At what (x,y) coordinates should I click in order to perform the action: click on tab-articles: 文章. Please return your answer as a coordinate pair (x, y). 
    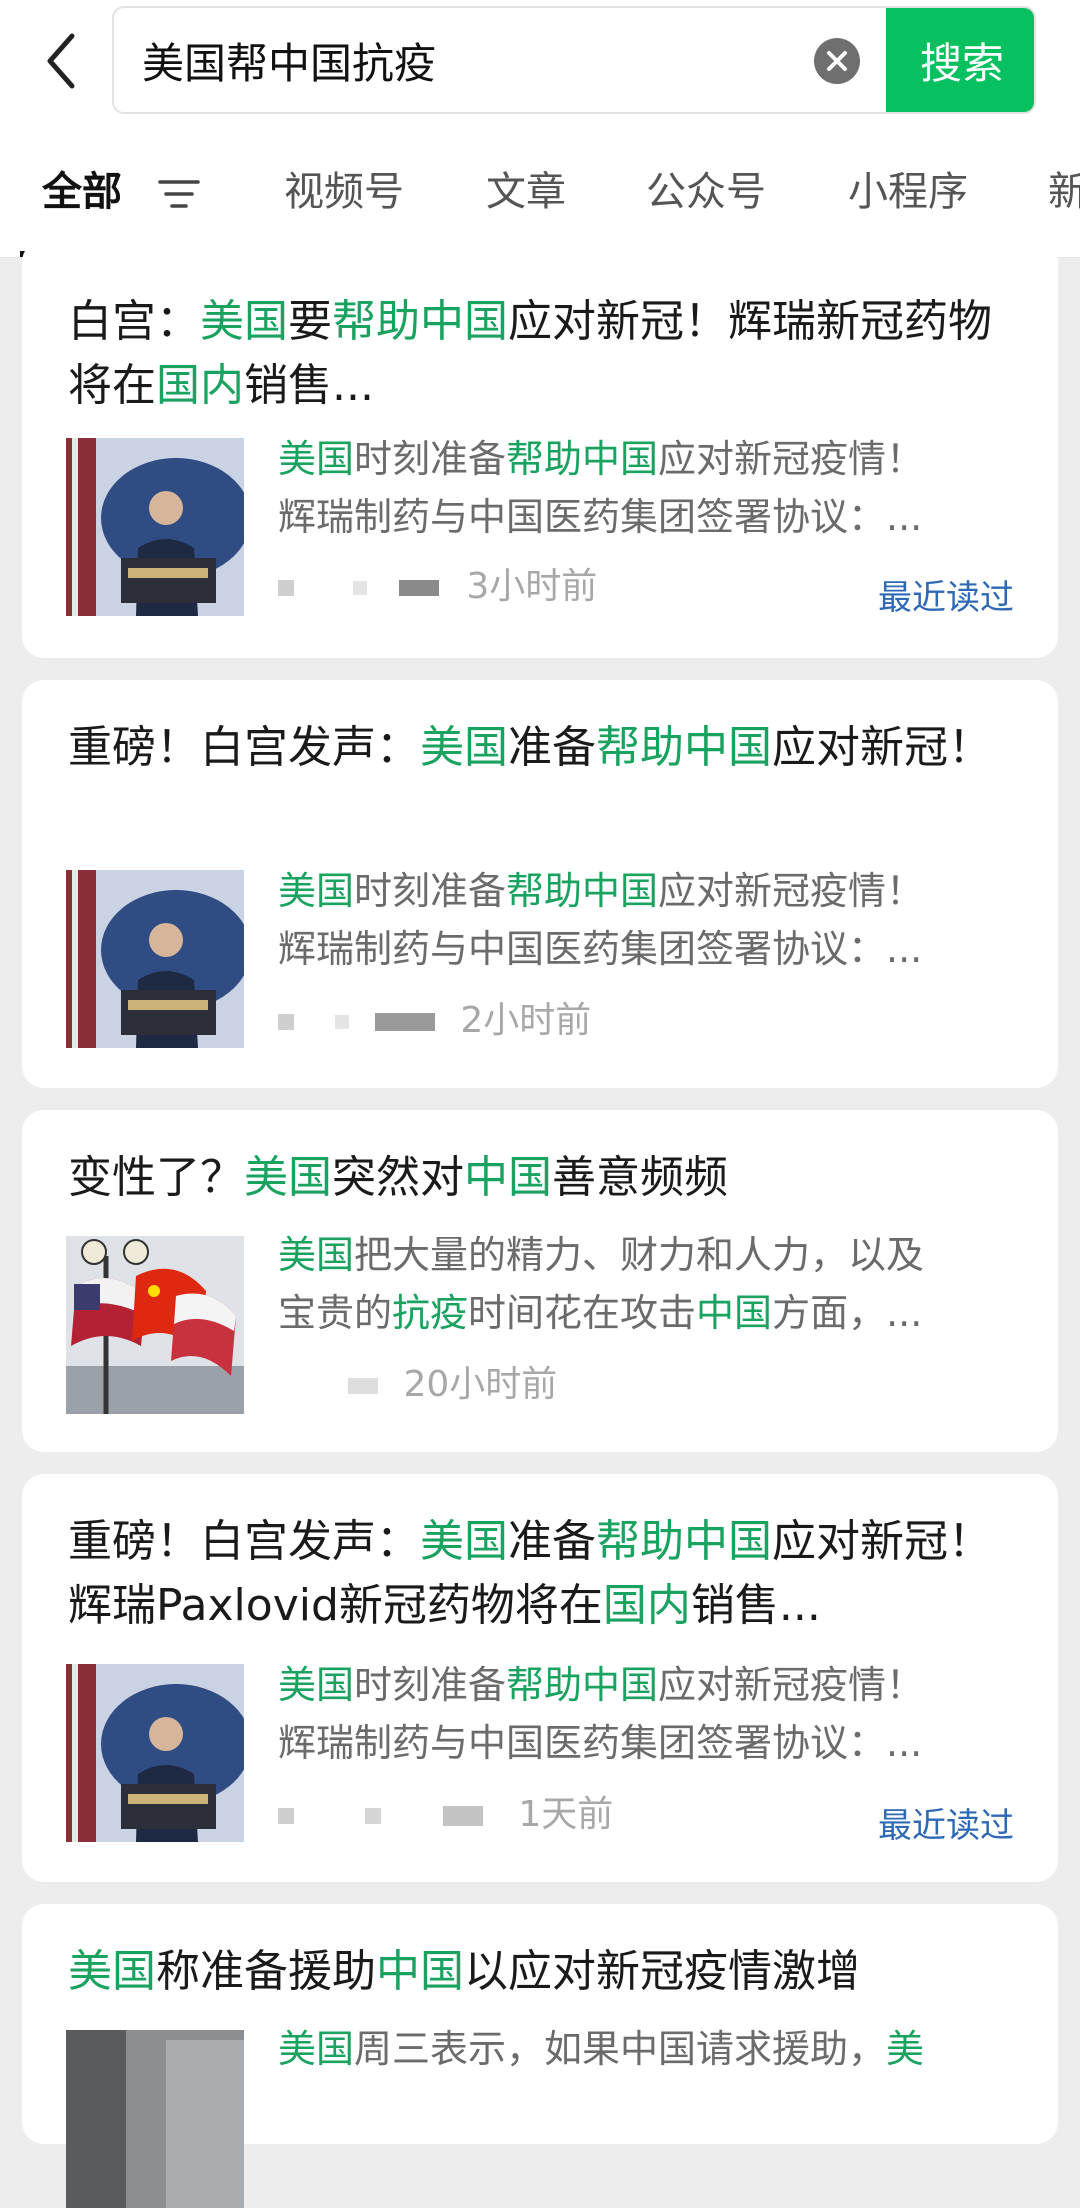
    Looking at the image, I should click on (526, 192).